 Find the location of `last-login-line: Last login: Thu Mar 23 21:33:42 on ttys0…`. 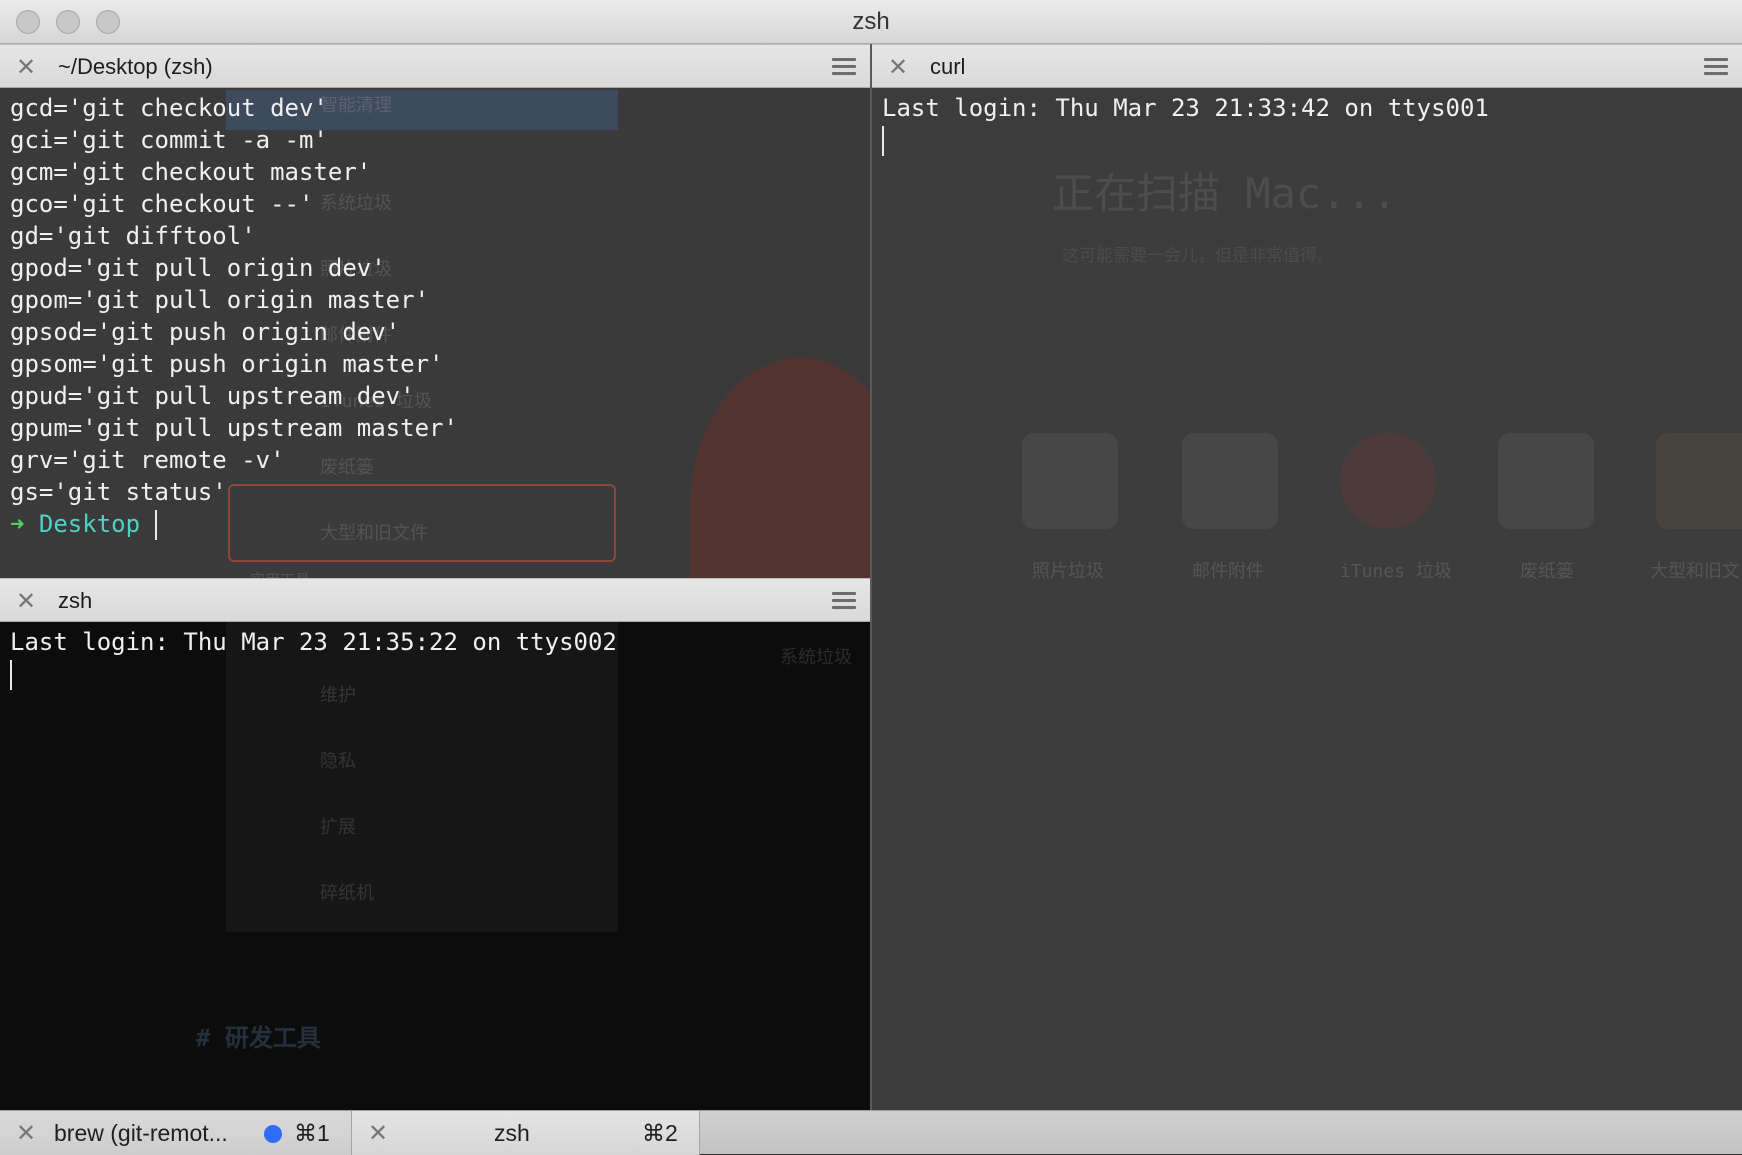

last-login-line: Last login: Thu Mar 23 21:33:42 on ttys0… is located at coordinates (1185, 108).